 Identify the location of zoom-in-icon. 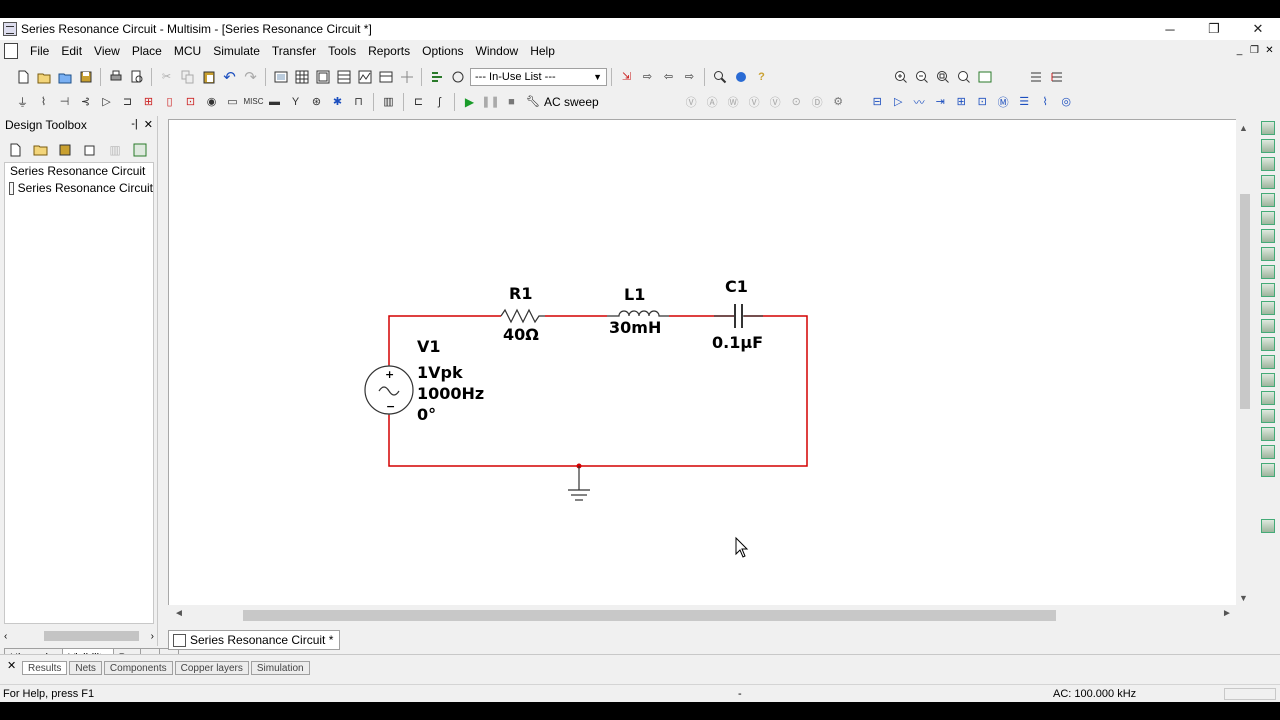
(900, 76).